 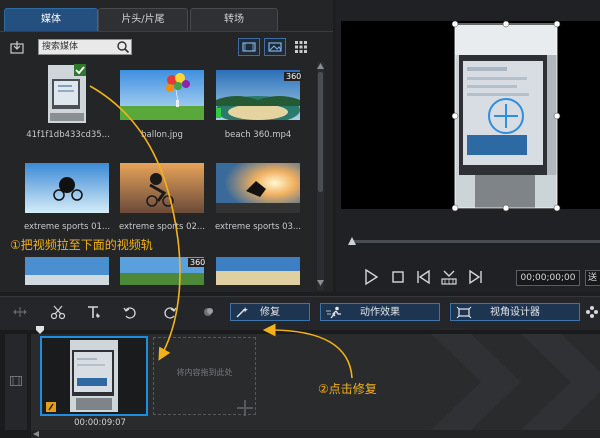 I want to click on video-track-header, so click(x=16, y=382).